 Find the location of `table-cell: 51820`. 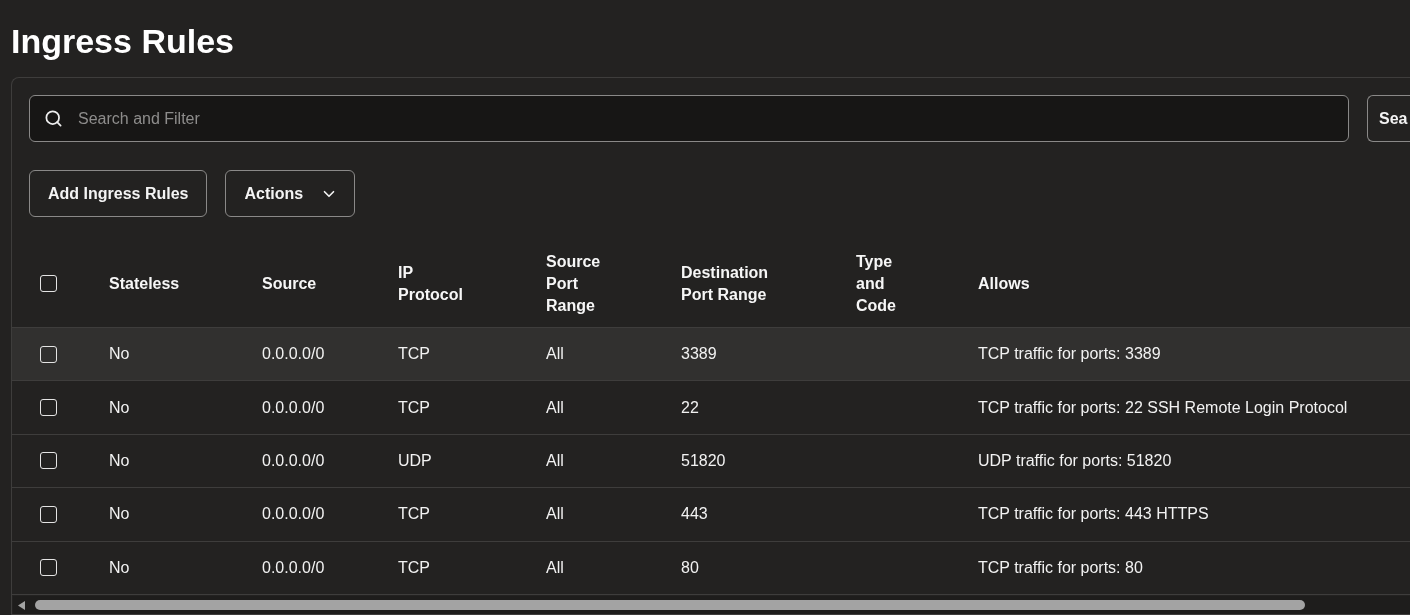

table-cell: 51820 is located at coordinates (703, 460).